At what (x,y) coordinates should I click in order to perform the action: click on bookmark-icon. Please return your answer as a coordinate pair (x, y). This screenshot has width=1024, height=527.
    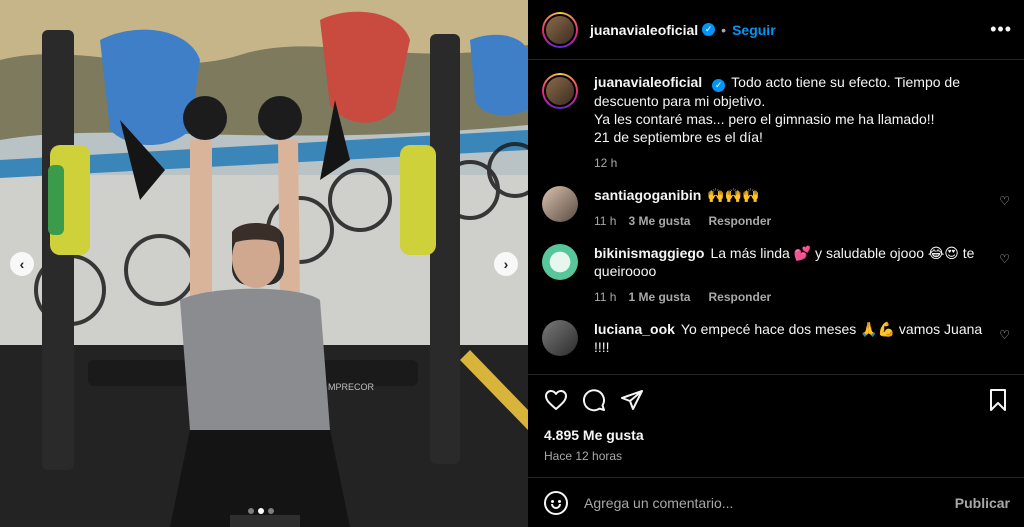
    Looking at the image, I should click on (998, 400).